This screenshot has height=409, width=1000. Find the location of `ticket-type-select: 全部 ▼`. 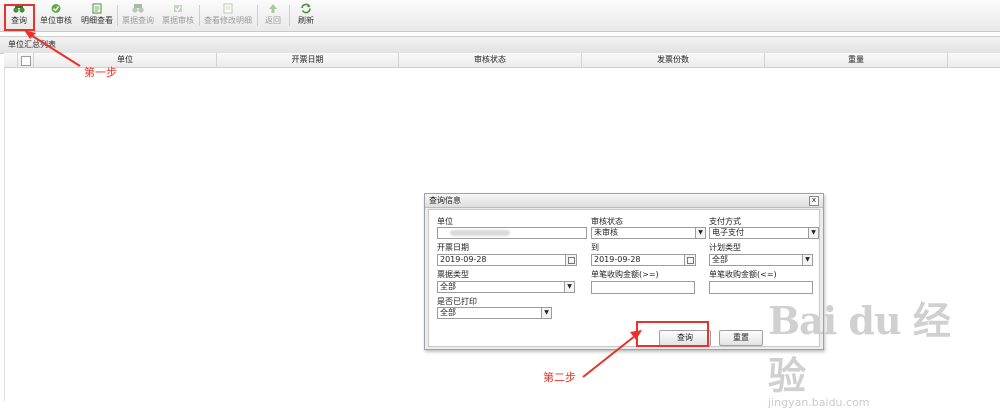

ticket-type-select: 全部 ▼ is located at coordinates (506, 287).